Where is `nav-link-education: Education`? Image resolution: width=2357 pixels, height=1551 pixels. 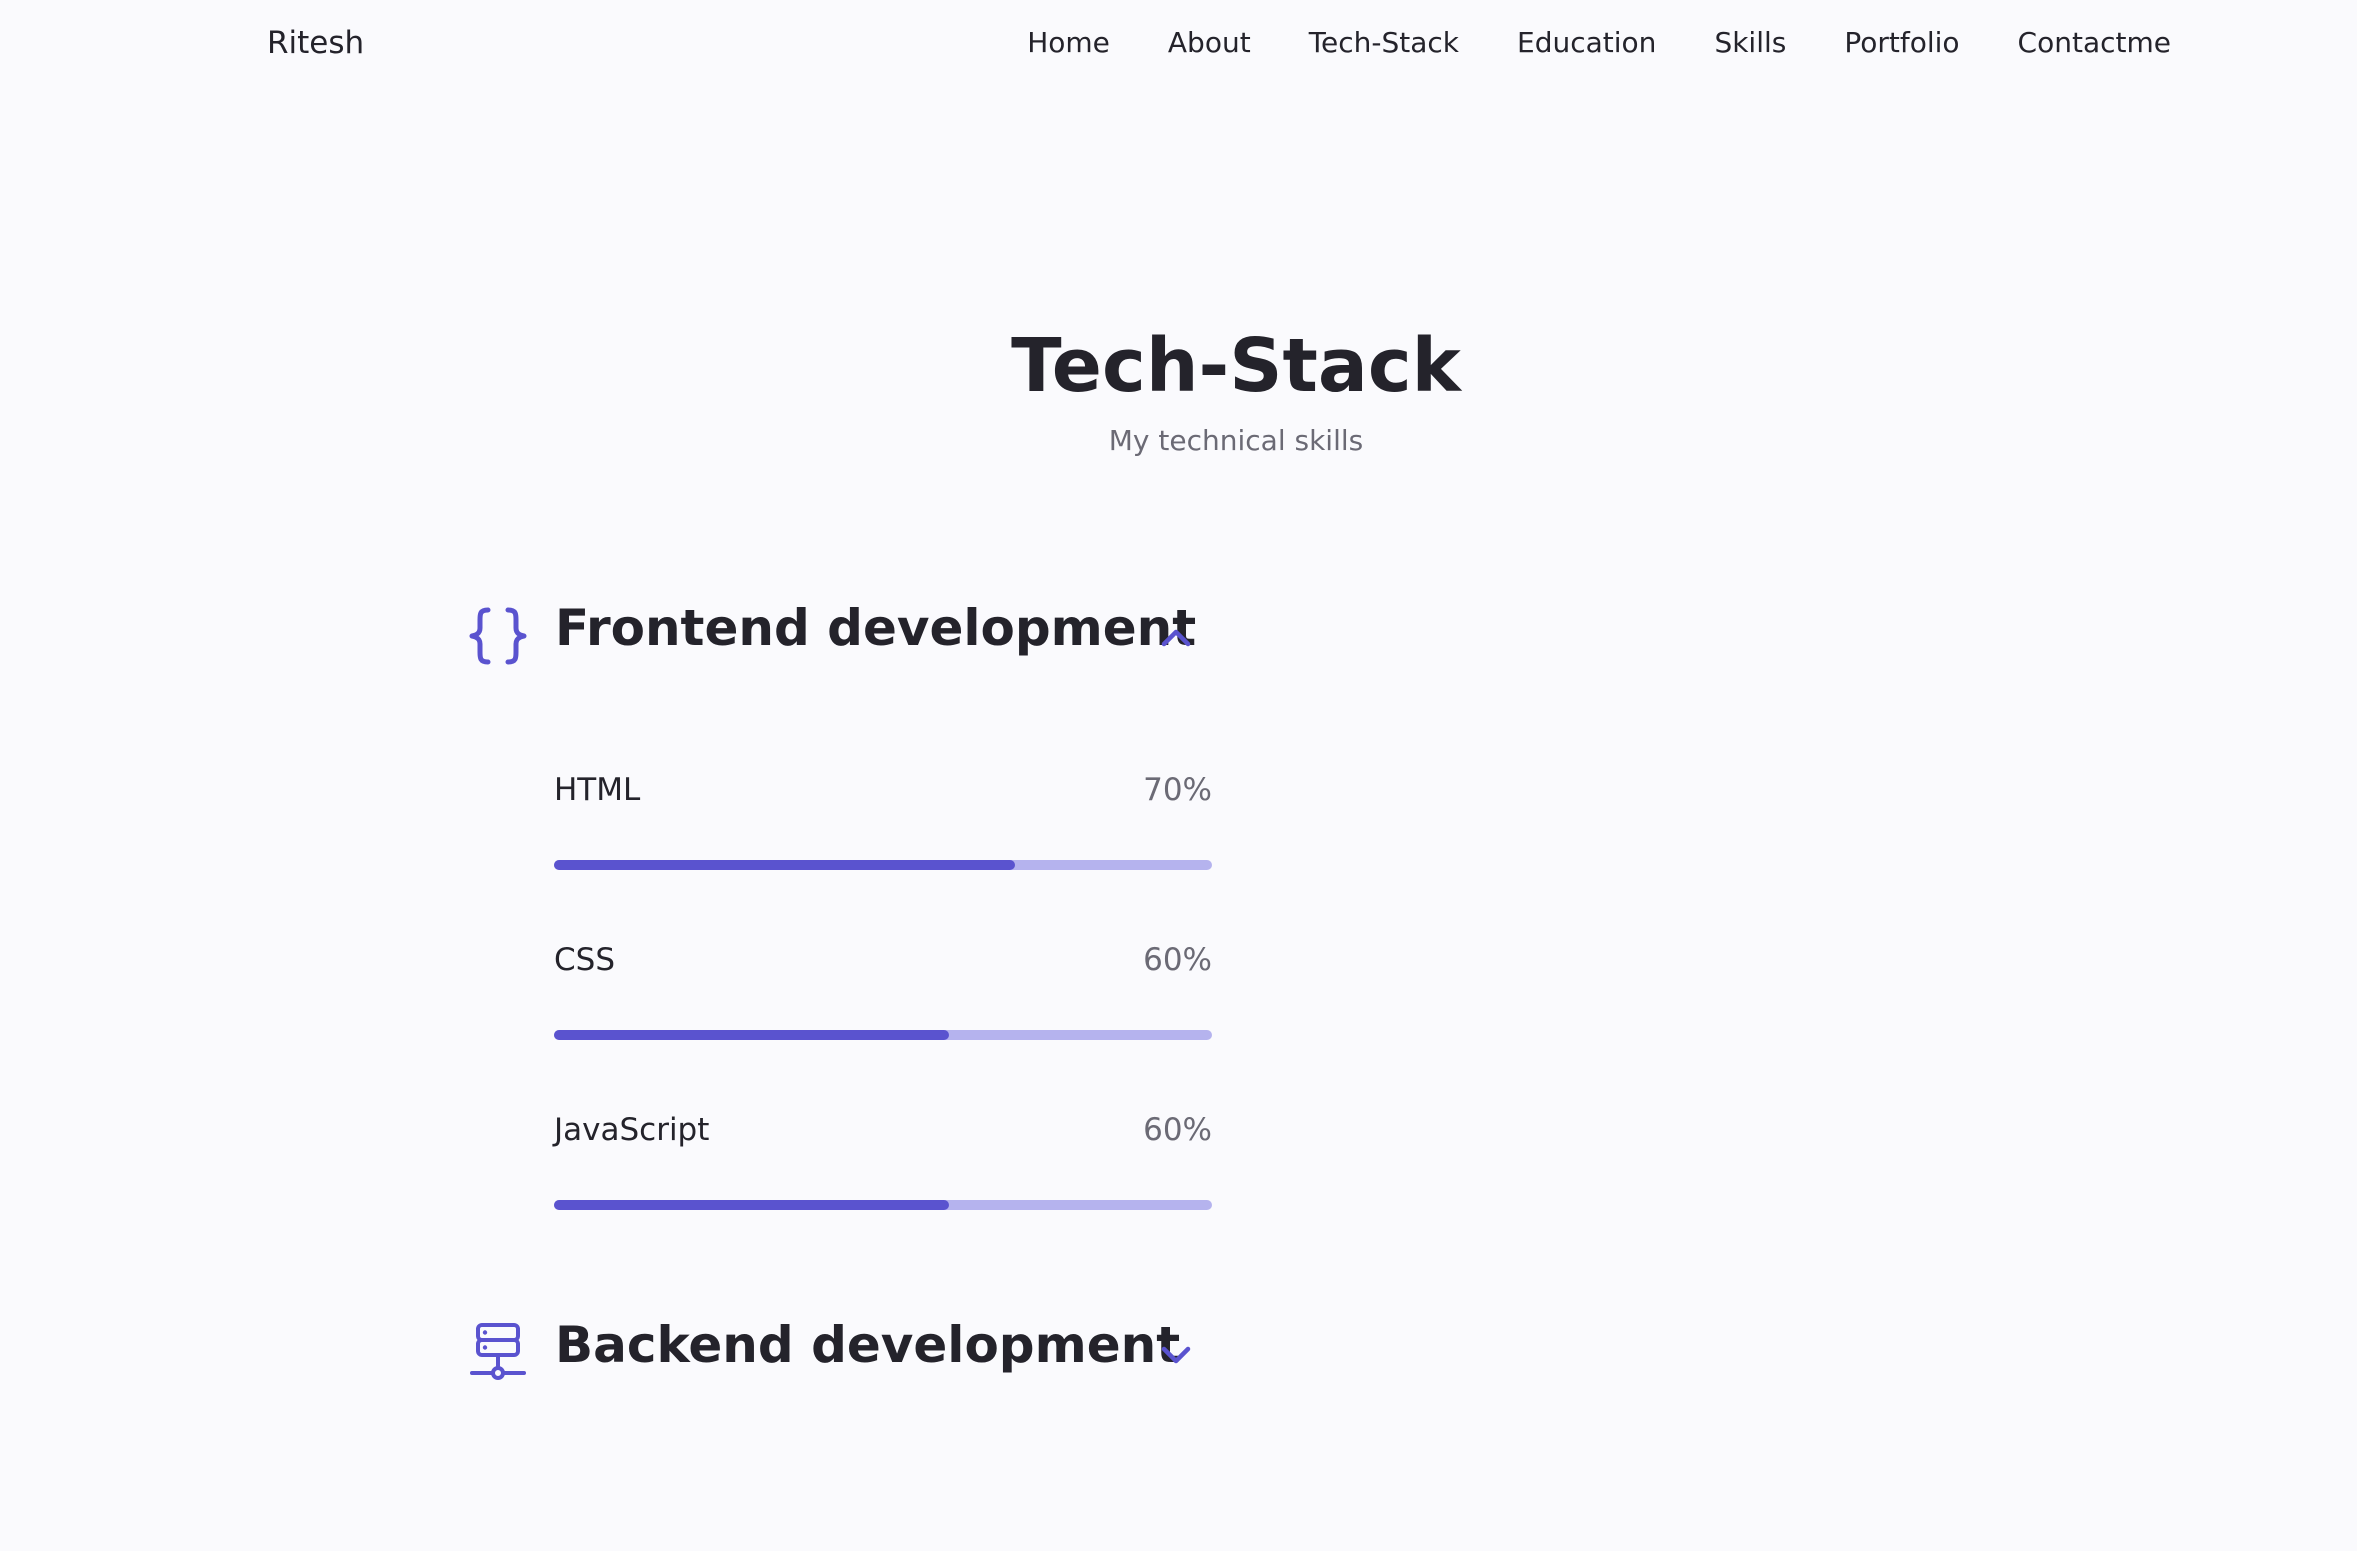 nav-link-education: Education is located at coordinates (1586, 43).